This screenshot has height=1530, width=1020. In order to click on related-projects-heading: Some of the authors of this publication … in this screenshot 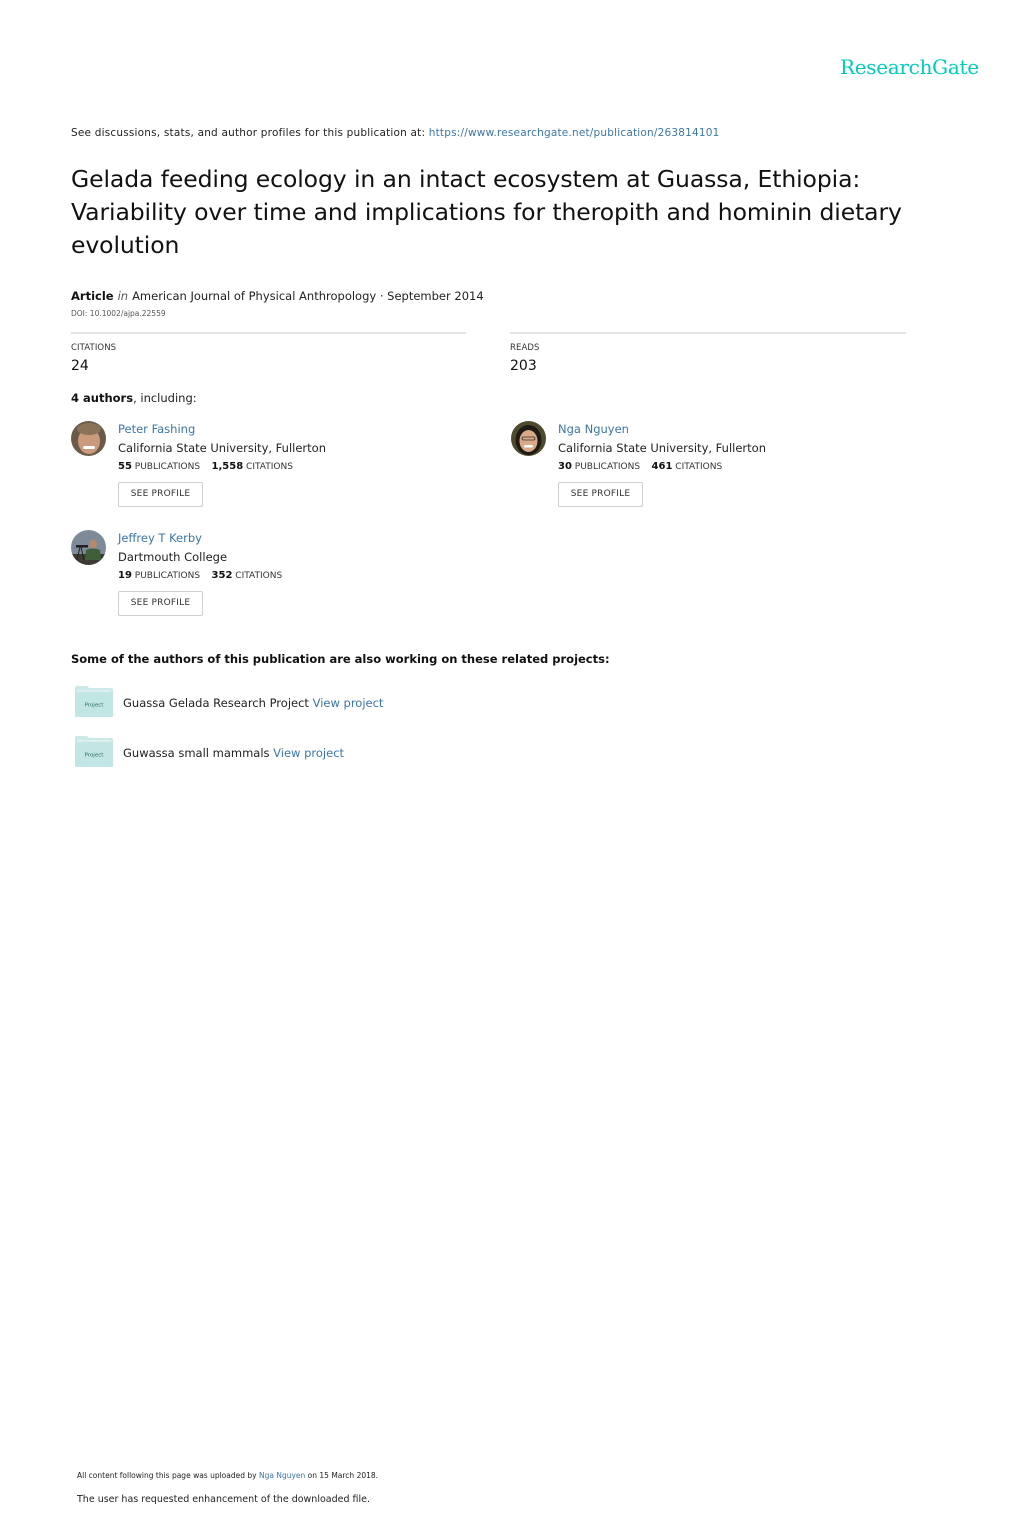, I will do `click(340, 659)`.